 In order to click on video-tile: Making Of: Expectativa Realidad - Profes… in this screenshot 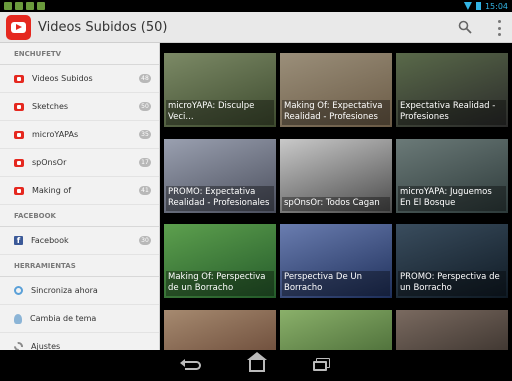, I will do `click(336, 90)`.